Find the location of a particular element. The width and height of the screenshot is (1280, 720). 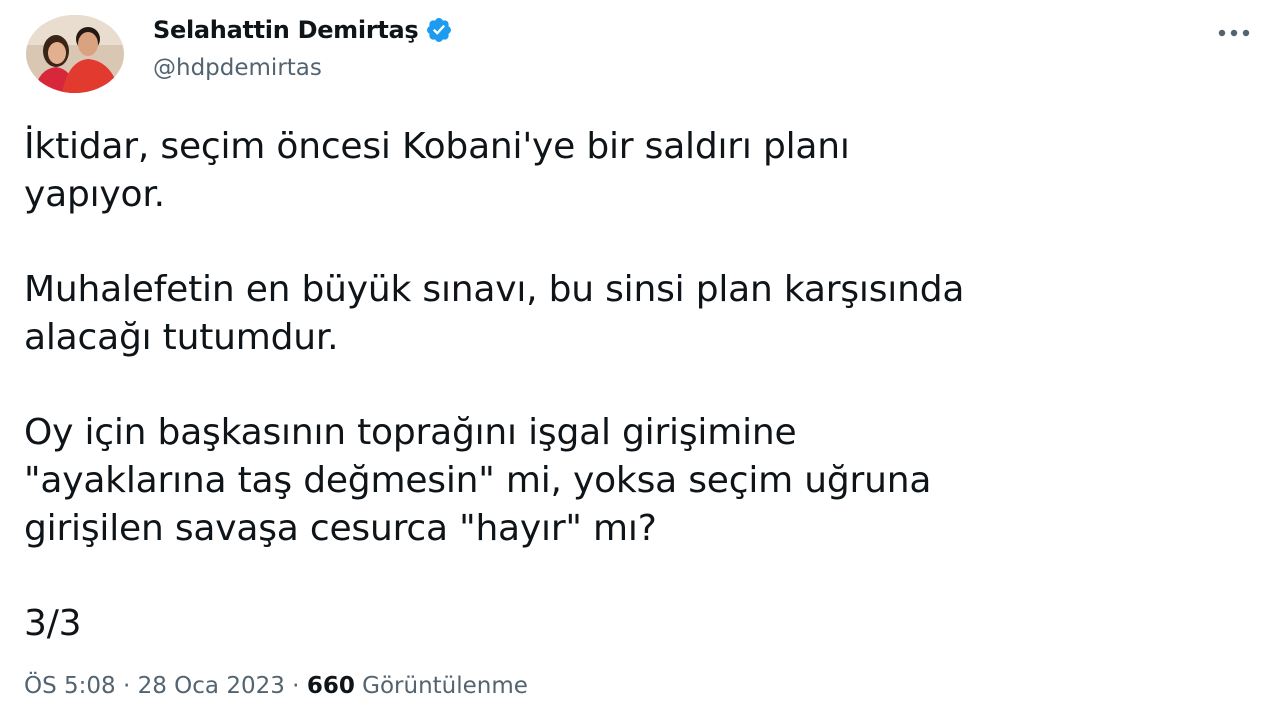

views-label: Görüntülenme is located at coordinates (445, 686).